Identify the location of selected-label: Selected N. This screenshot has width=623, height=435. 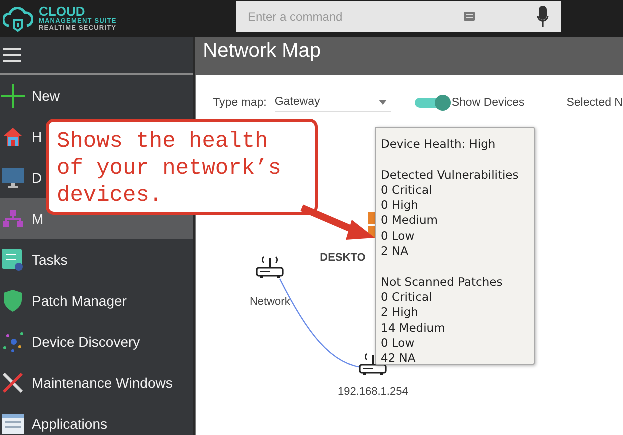
(594, 103).